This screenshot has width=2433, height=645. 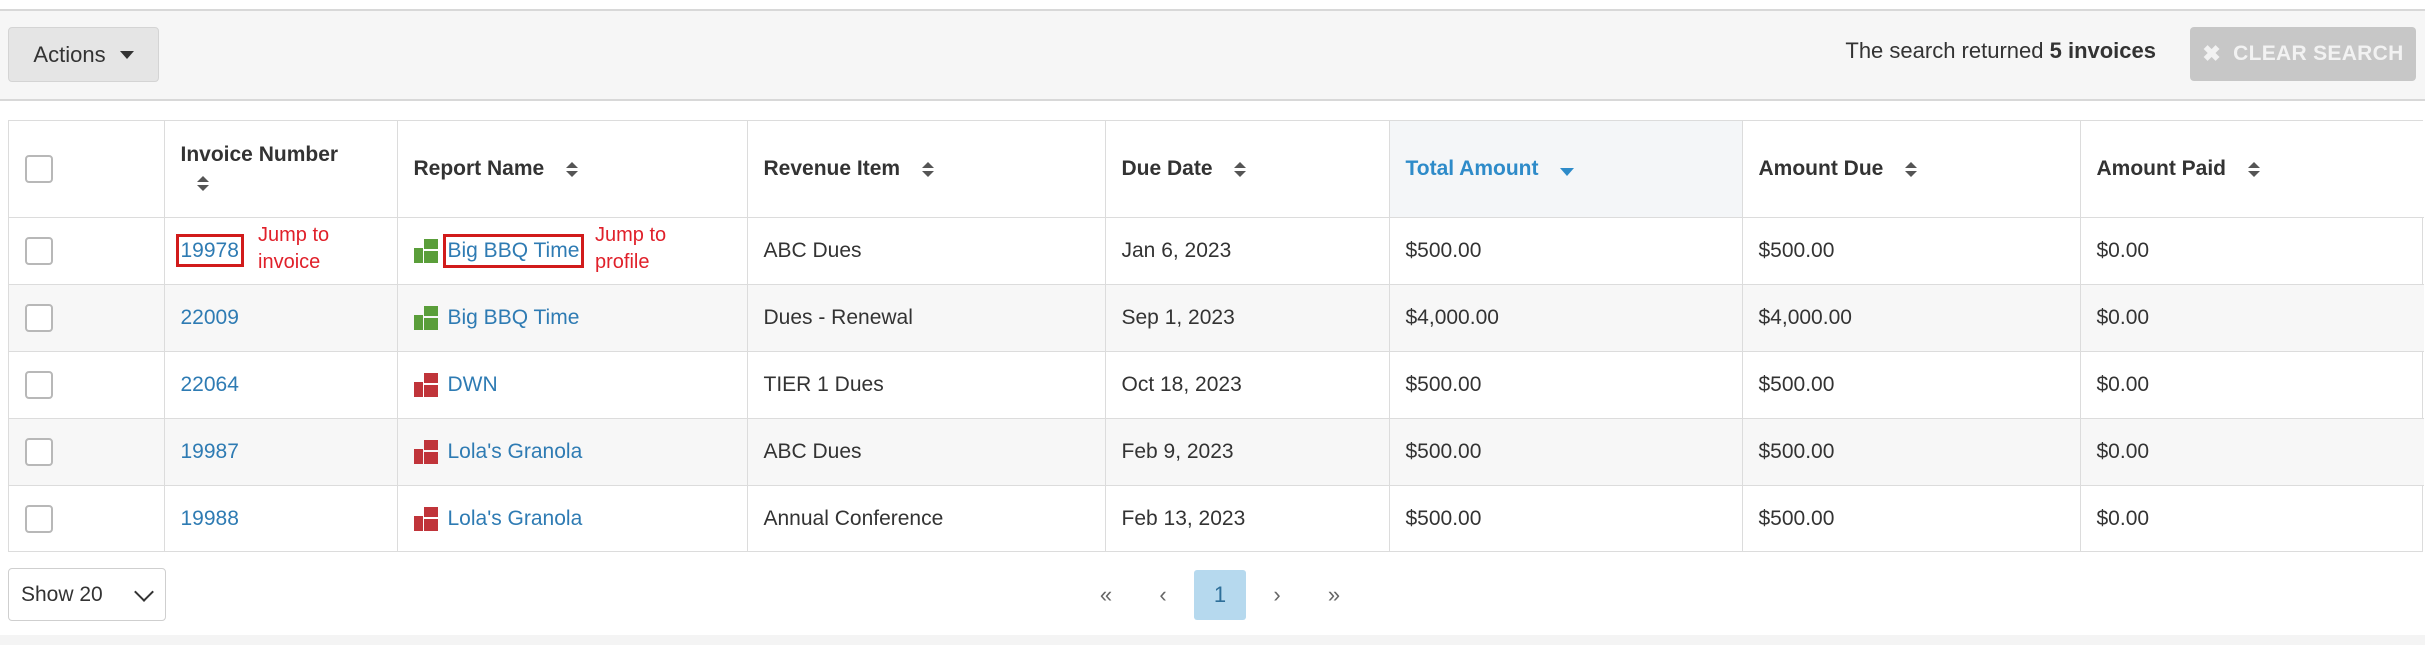 I want to click on header-revenue-item-label: Revenue Item, so click(x=832, y=168).